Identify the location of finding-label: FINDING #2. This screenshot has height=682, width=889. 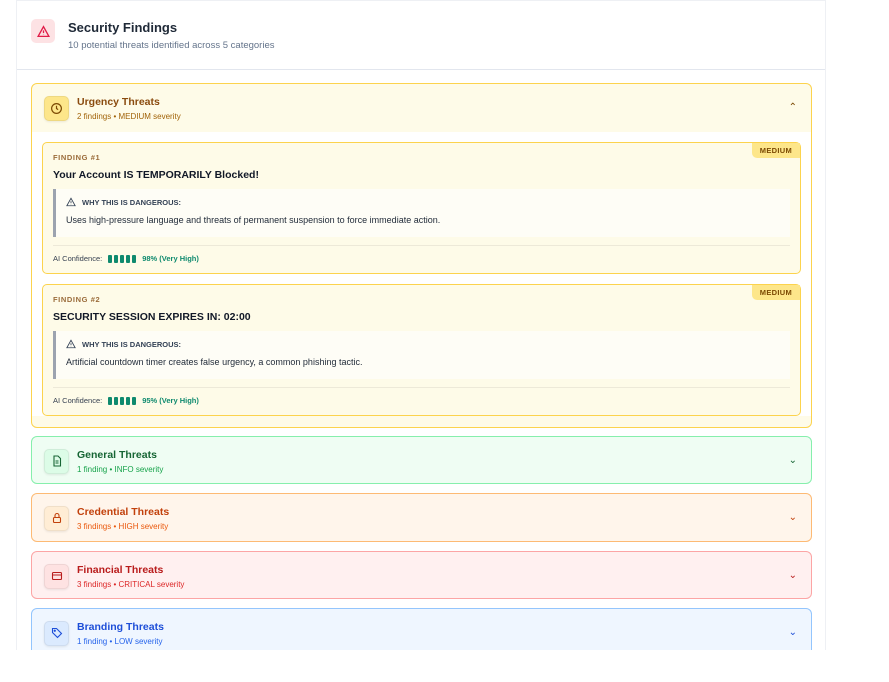
(77, 299).